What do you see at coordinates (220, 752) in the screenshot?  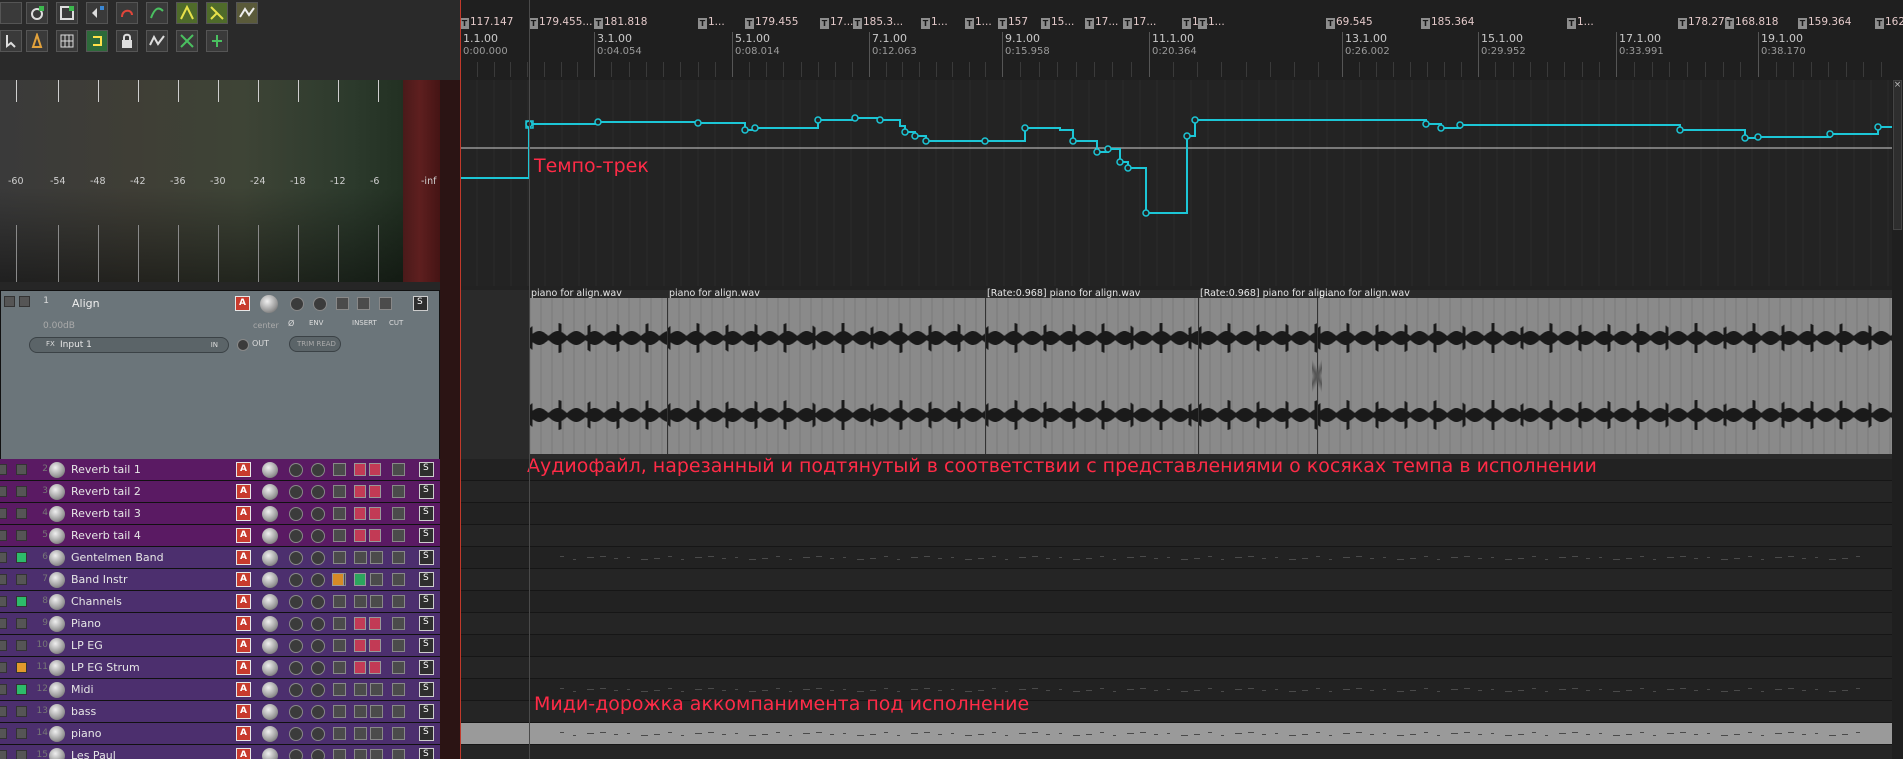 I see `track-row-15: 15 Les Paul A S` at bounding box center [220, 752].